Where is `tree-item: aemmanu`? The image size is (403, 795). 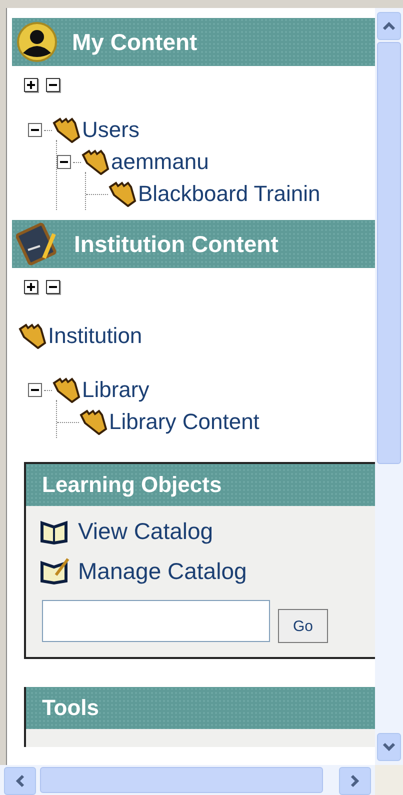 tree-item: aemmanu is located at coordinates (160, 162).